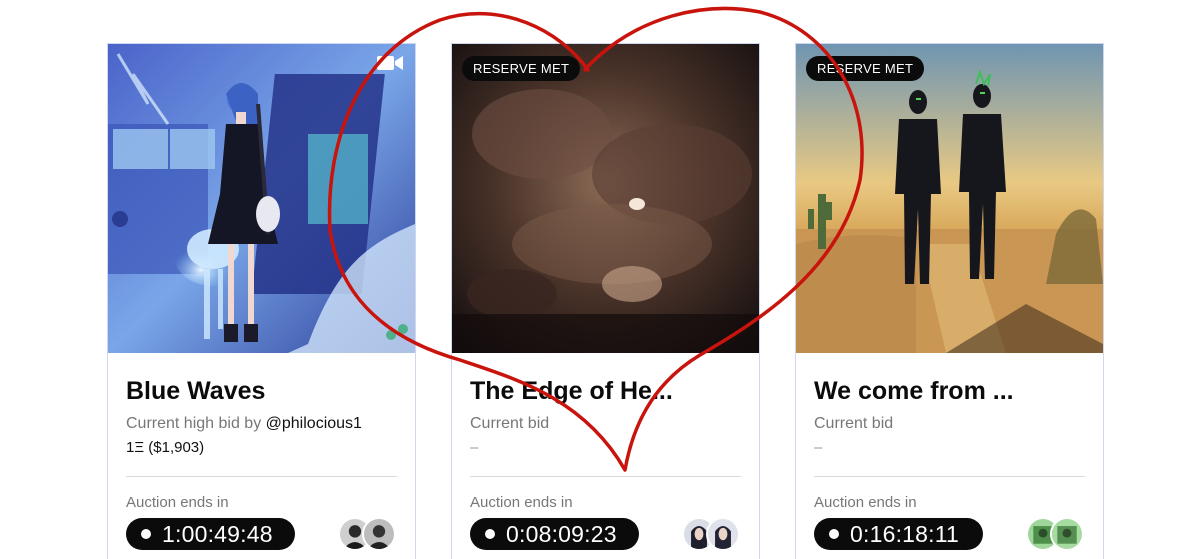 The width and height of the screenshot is (1200, 559). I want to click on countdown-text: 0:16:18:11, so click(905, 534).